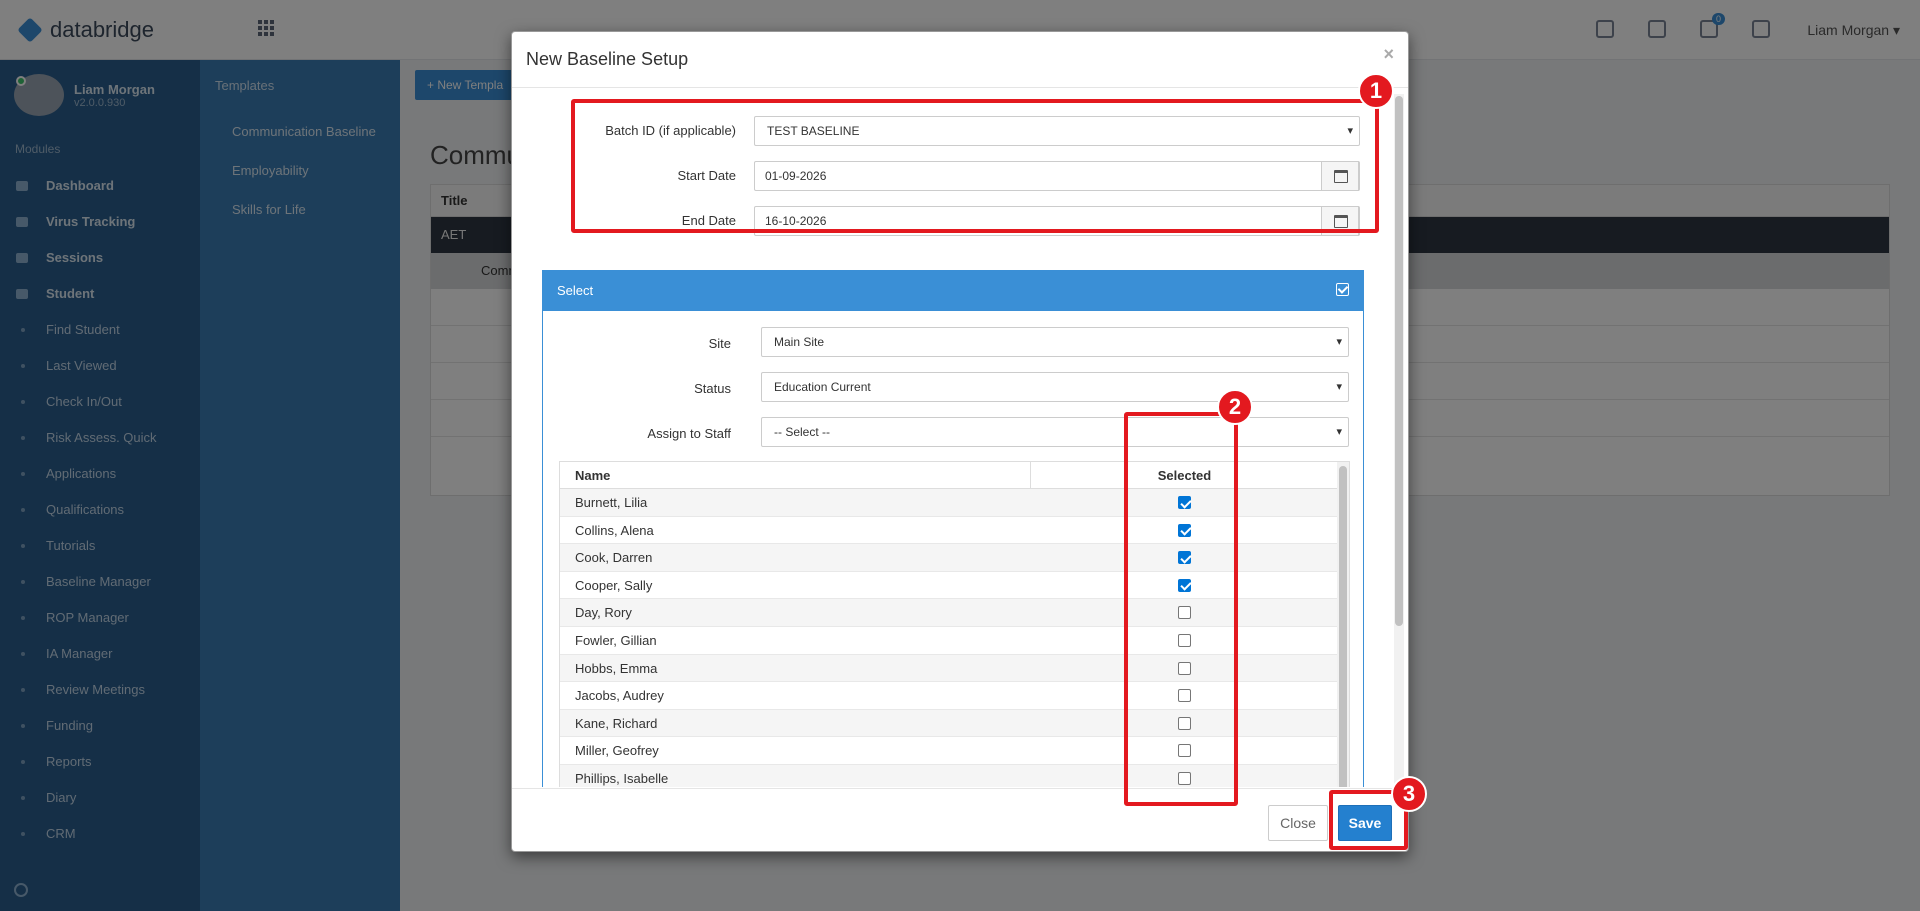 The image size is (1920, 911). I want to click on site-label: Site, so click(719, 343).